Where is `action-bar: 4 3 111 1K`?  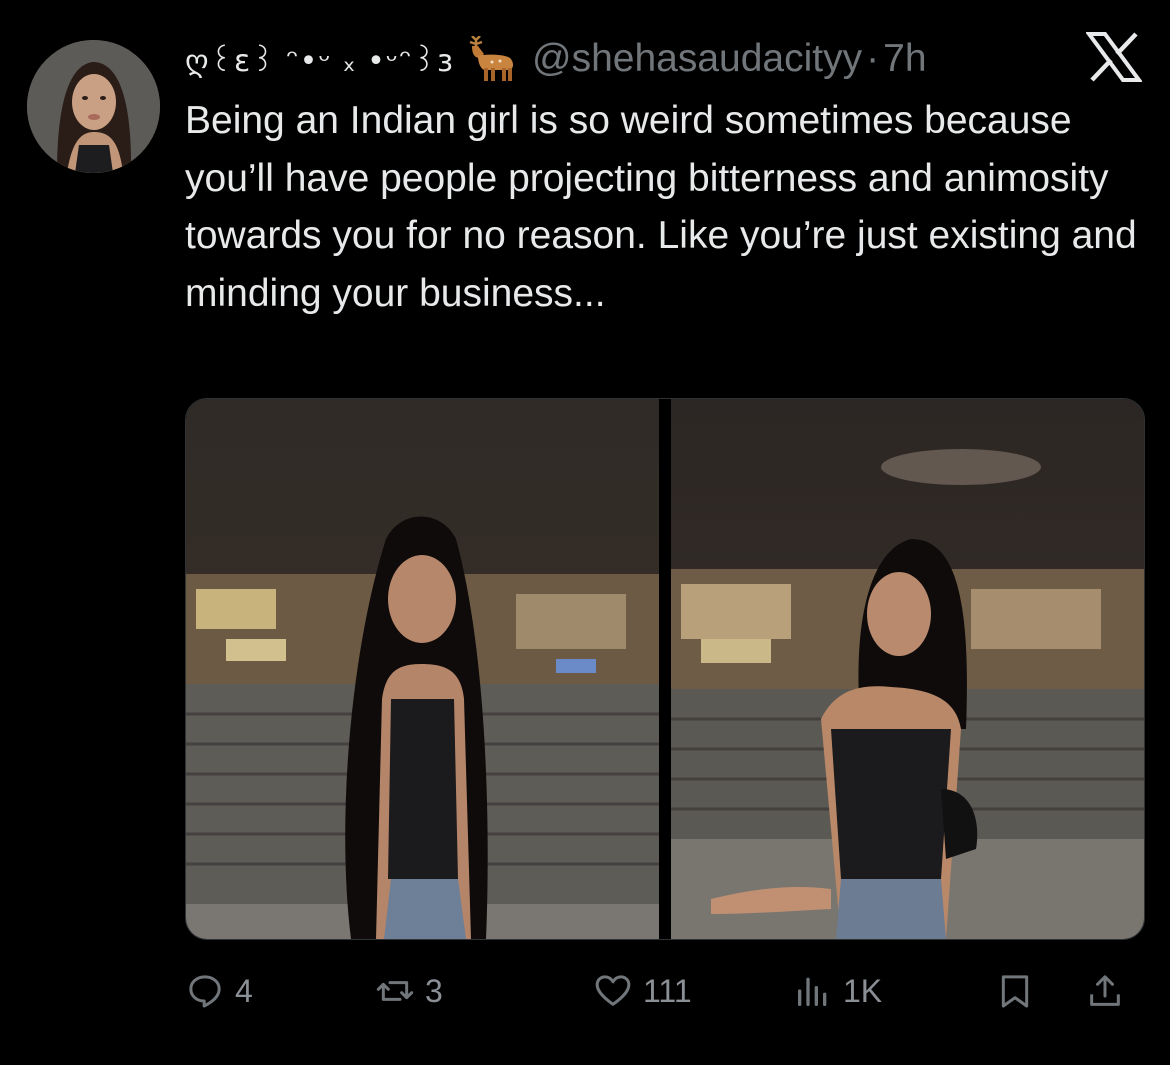
action-bar: 4 3 111 1K is located at coordinates (665, 991).